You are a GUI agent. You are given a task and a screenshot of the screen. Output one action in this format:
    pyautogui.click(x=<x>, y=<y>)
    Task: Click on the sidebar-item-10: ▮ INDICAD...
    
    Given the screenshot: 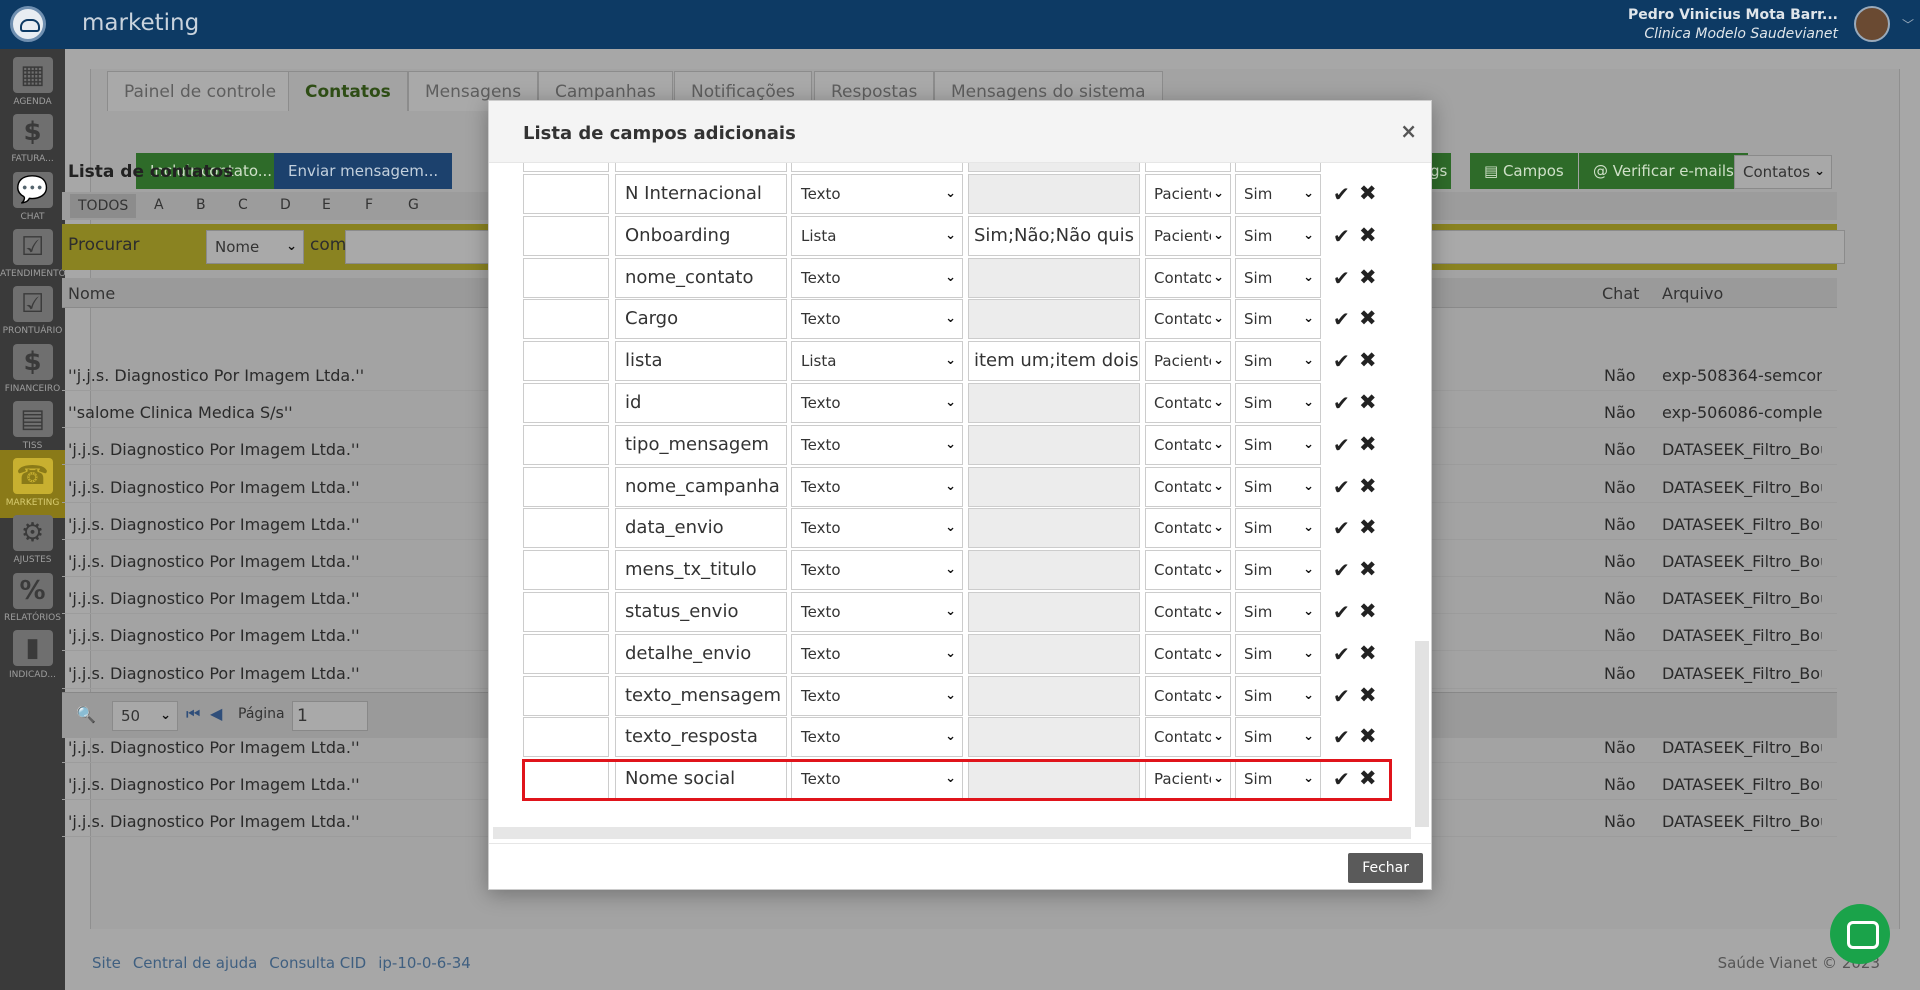 What is the action you would take?
    pyautogui.click(x=32, y=656)
    